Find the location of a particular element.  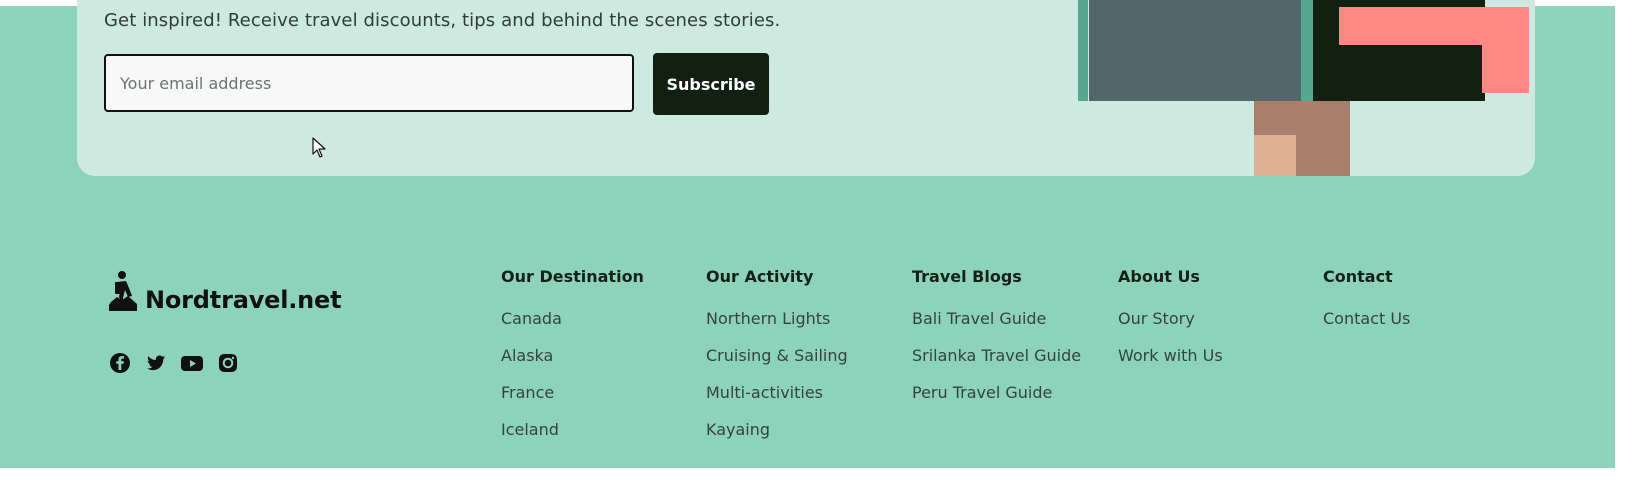

brand-logo: Nordtravel.net is located at coordinates (233, 295).